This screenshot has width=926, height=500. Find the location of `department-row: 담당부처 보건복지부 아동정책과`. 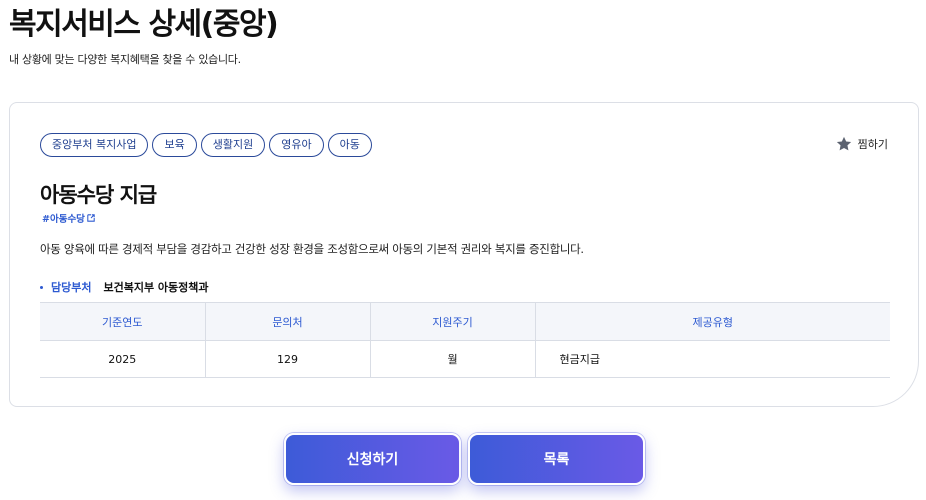

department-row: 담당부처 보건복지부 아동정책과 is located at coordinates (124, 287).